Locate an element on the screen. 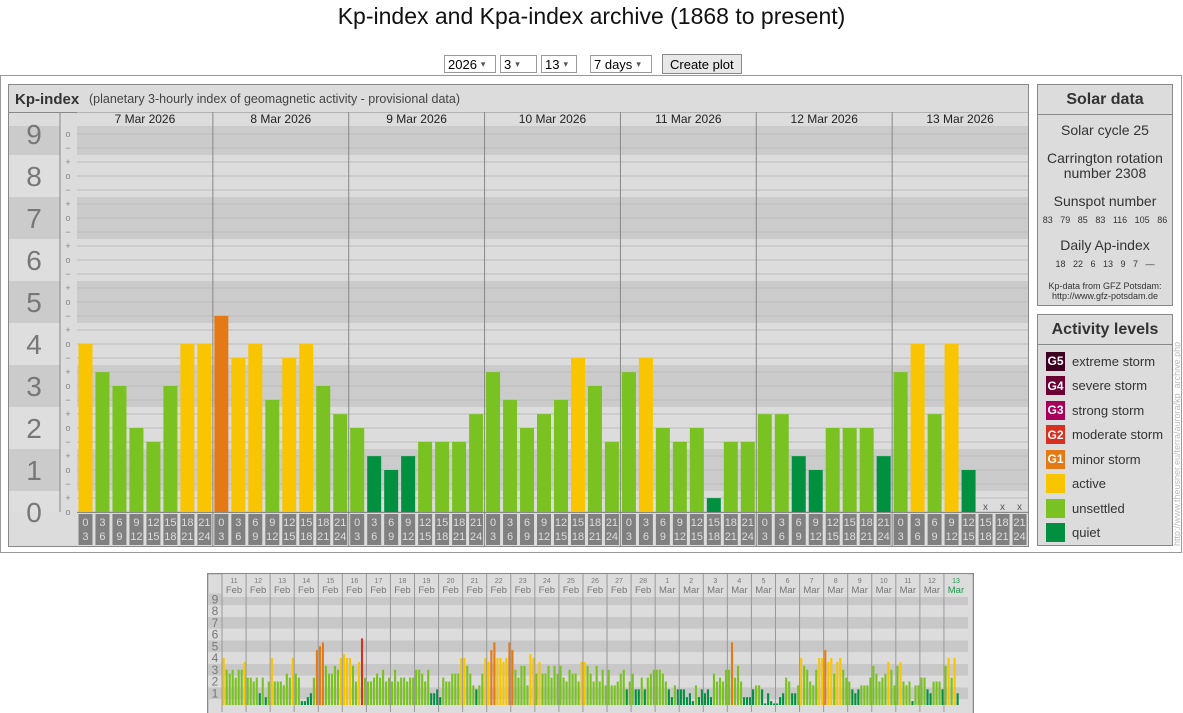 The image size is (1183, 713). y-tick-label: 0 is located at coordinates (34, 512).